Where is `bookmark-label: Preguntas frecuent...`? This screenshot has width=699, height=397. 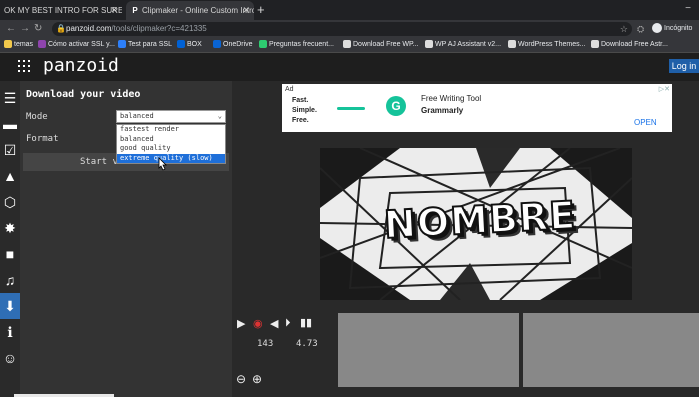
bookmark-label: Preguntas frecuent... is located at coordinates (301, 44).